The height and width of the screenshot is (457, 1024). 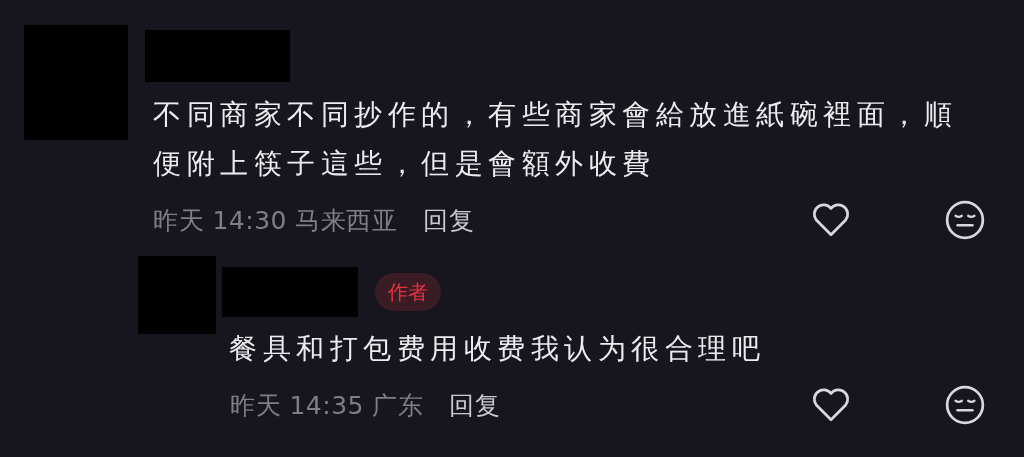 I want to click on comment-text: 餐具和打包费用收费我认为很合理吧, so click(x=497, y=349).